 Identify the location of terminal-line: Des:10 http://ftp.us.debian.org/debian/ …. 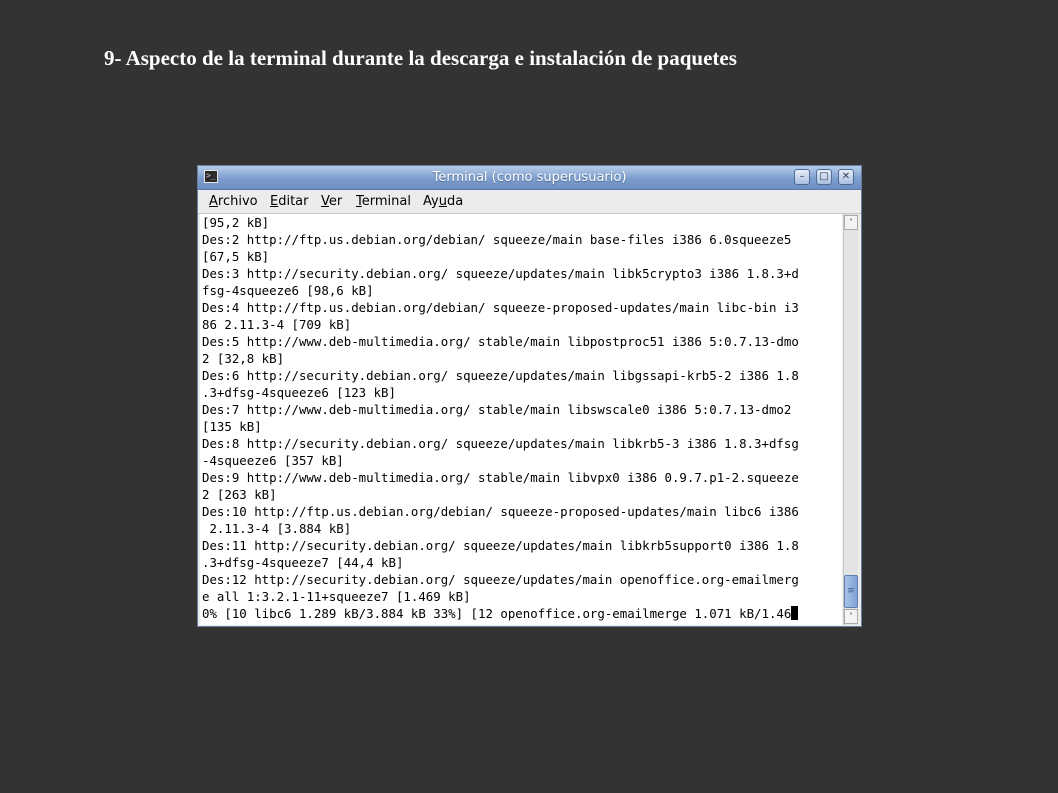
(500, 511).